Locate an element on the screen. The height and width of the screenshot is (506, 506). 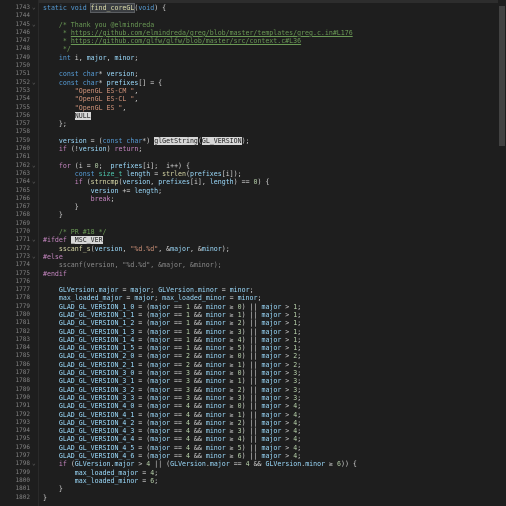
code-token: > is located at coordinates (287, 339).